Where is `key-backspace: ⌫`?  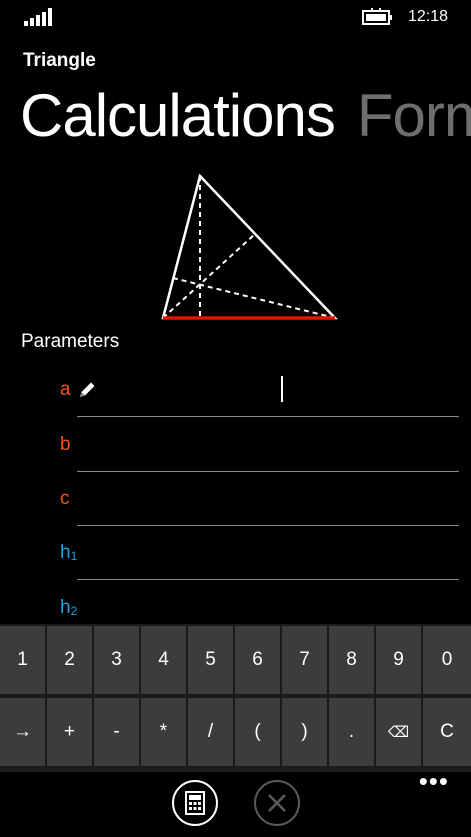
key-backspace: ⌫ is located at coordinates (398, 732).